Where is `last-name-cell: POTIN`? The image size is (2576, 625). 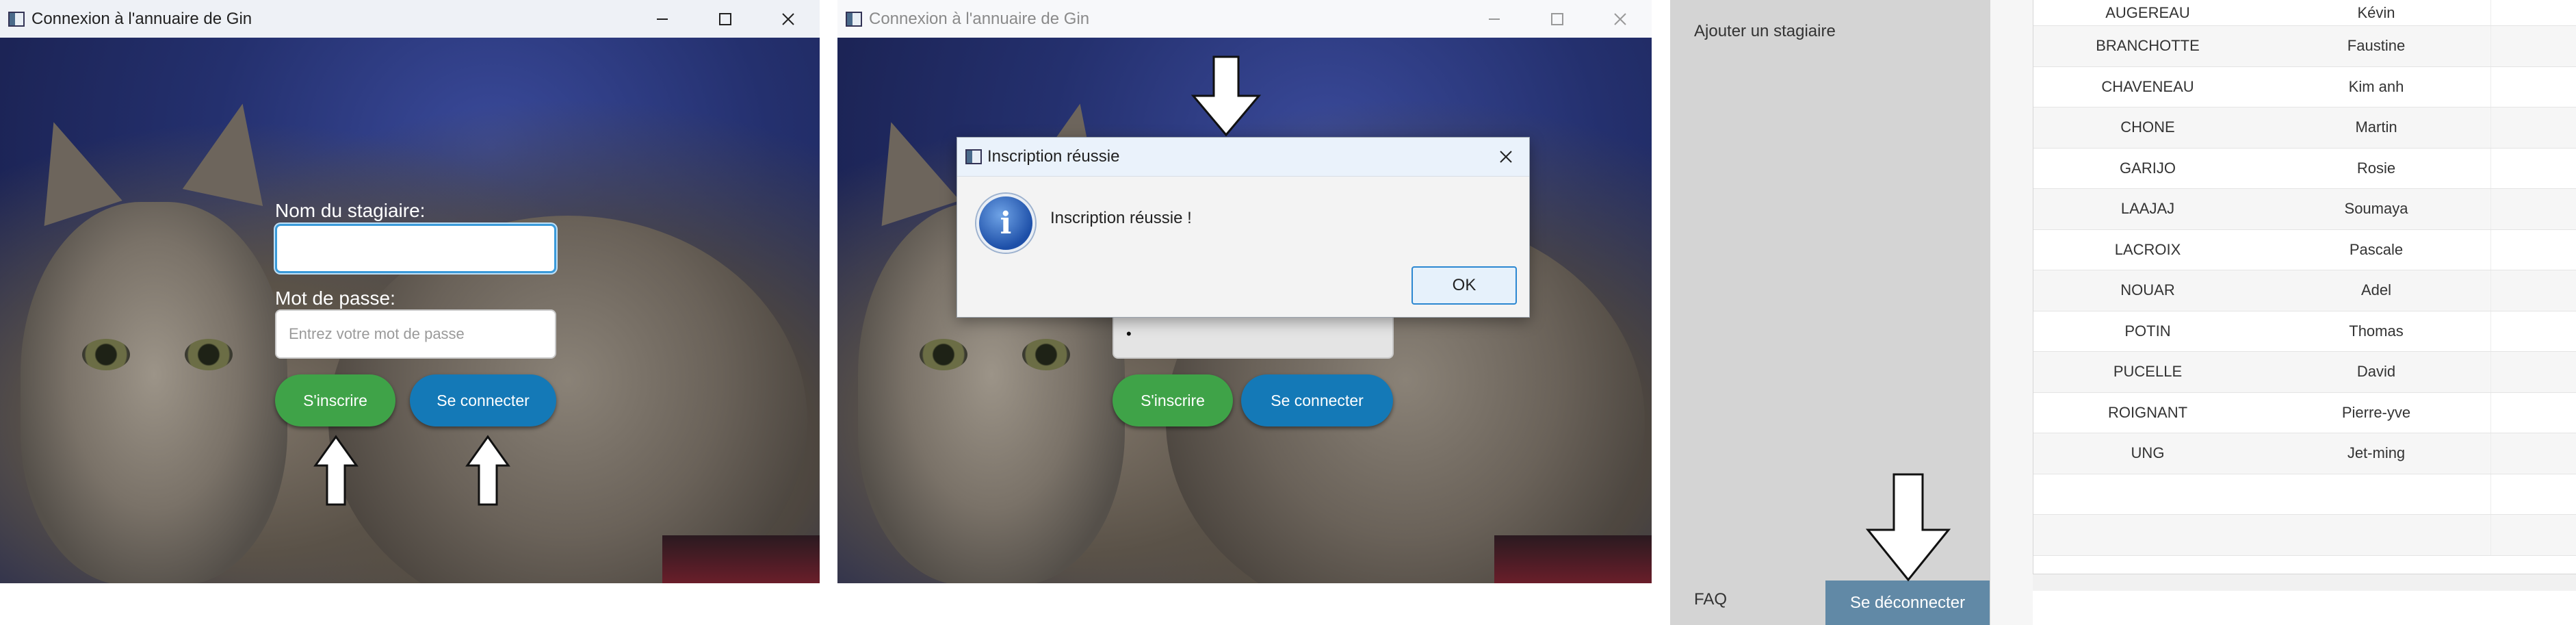
last-name-cell: POTIN is located at coordinates (2147, 331).